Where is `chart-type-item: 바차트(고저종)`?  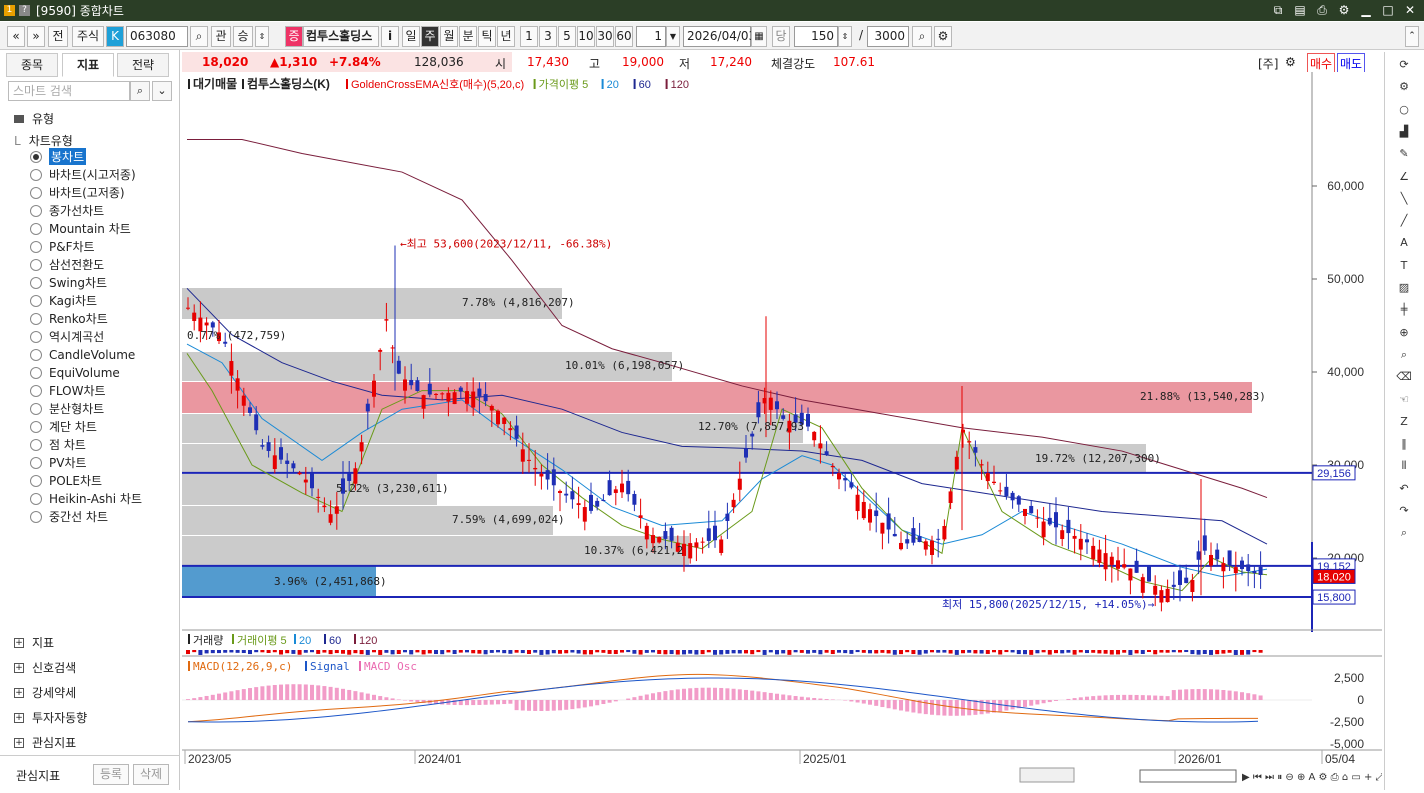
chart-type-item: 바차트(고저종) is located at coordinates (77, 192).